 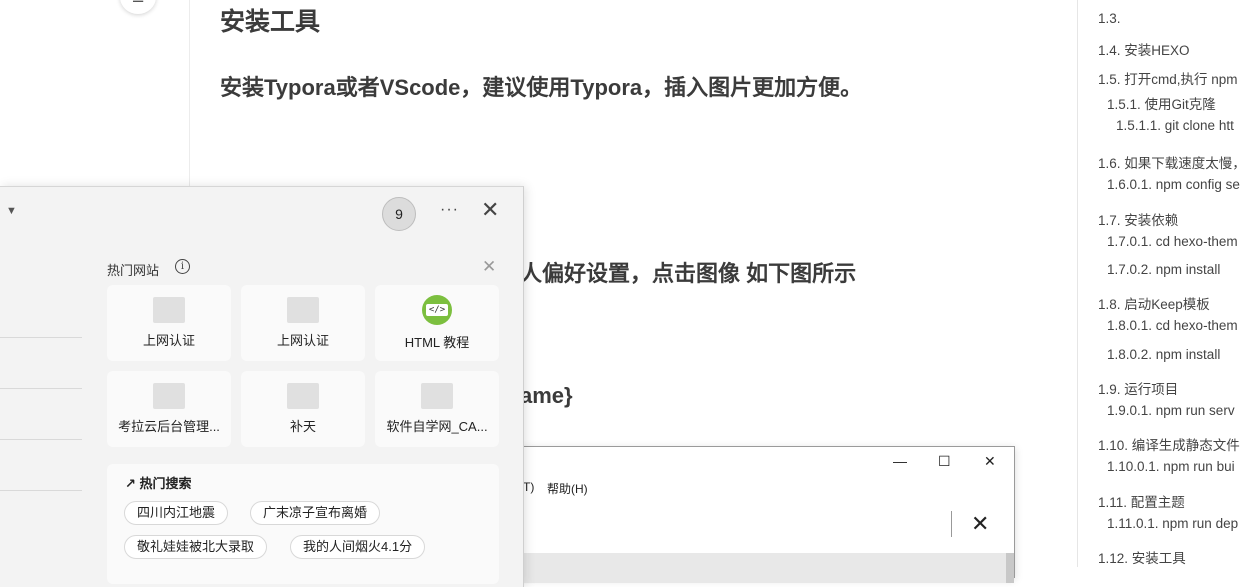 What do you see at coordinates (138, 3) in the screenshot?
I see `list-icon: ☰` at bounding box center [138, 3].